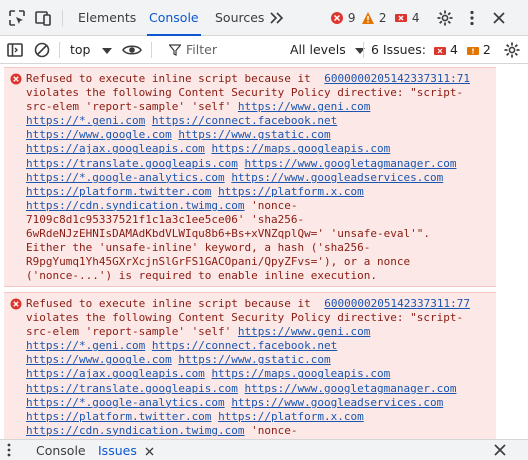  I want to click on close-devtools-icon, so click(499, 18).